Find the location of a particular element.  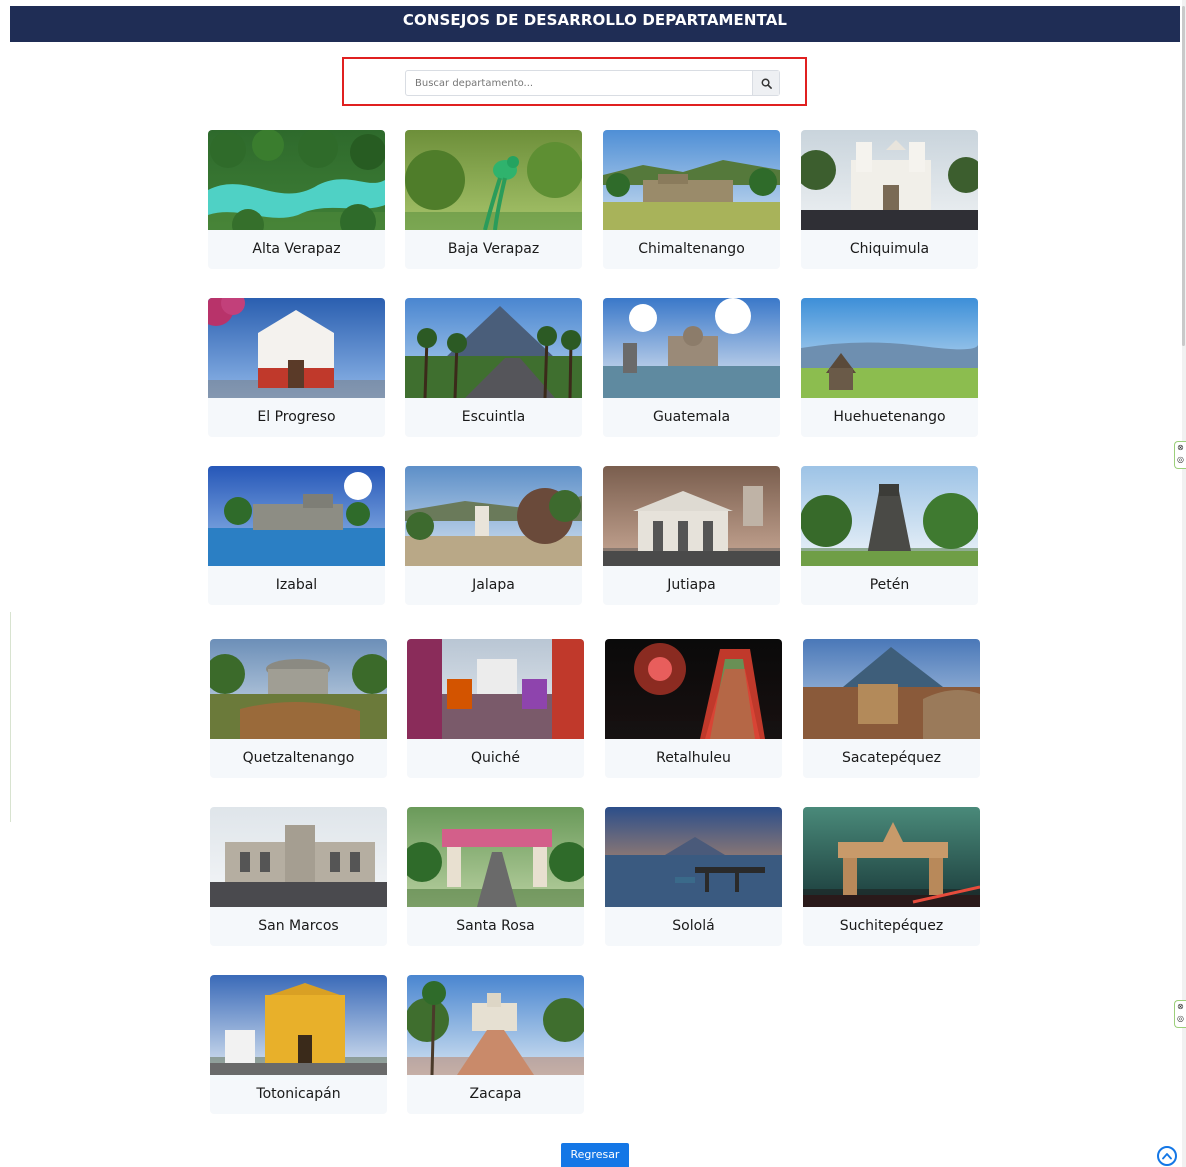

department-name: El Progreso is located at coordinates (296, 417).